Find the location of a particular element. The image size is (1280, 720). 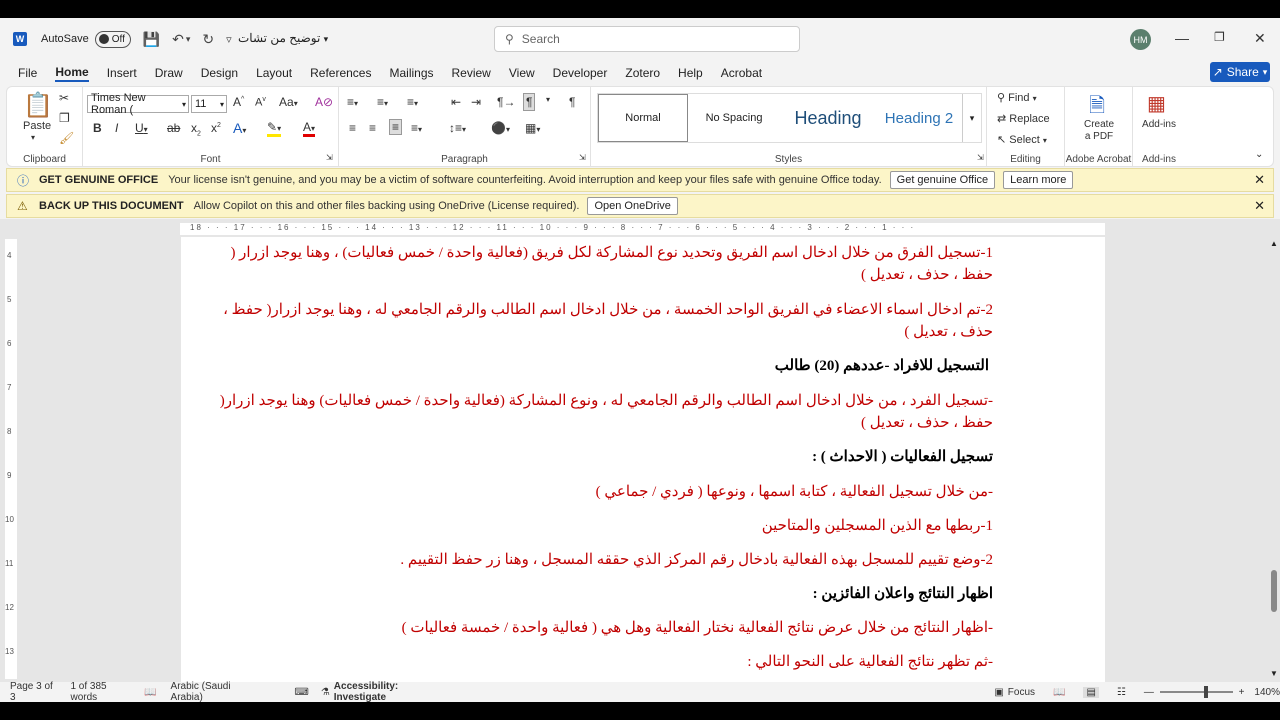

shading-icon: ⚫▾ is located at coordinates (500, 128).